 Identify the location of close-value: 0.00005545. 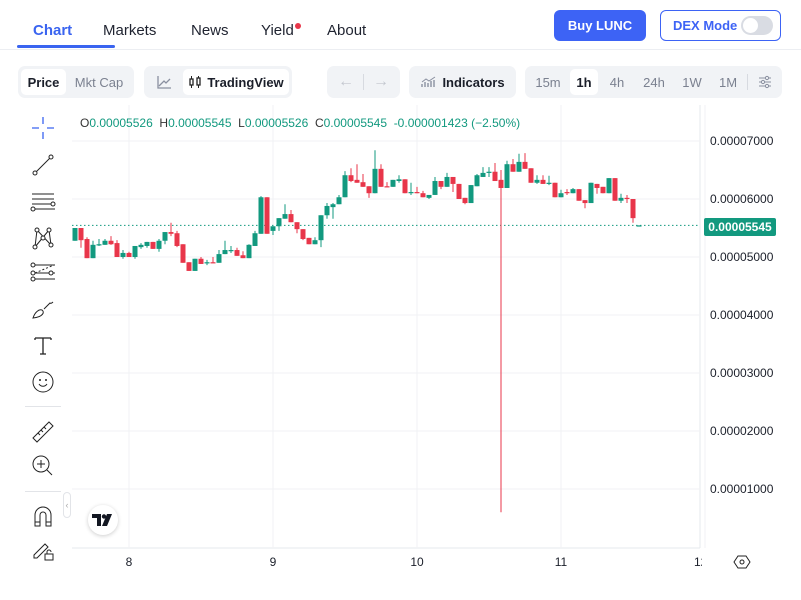
(355, 123).